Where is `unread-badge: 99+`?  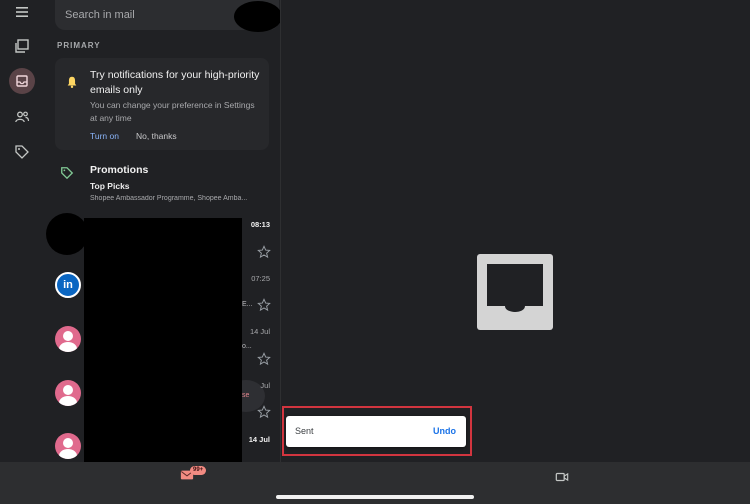
unread-badge: 99+ is located at coordinates (198, 470).